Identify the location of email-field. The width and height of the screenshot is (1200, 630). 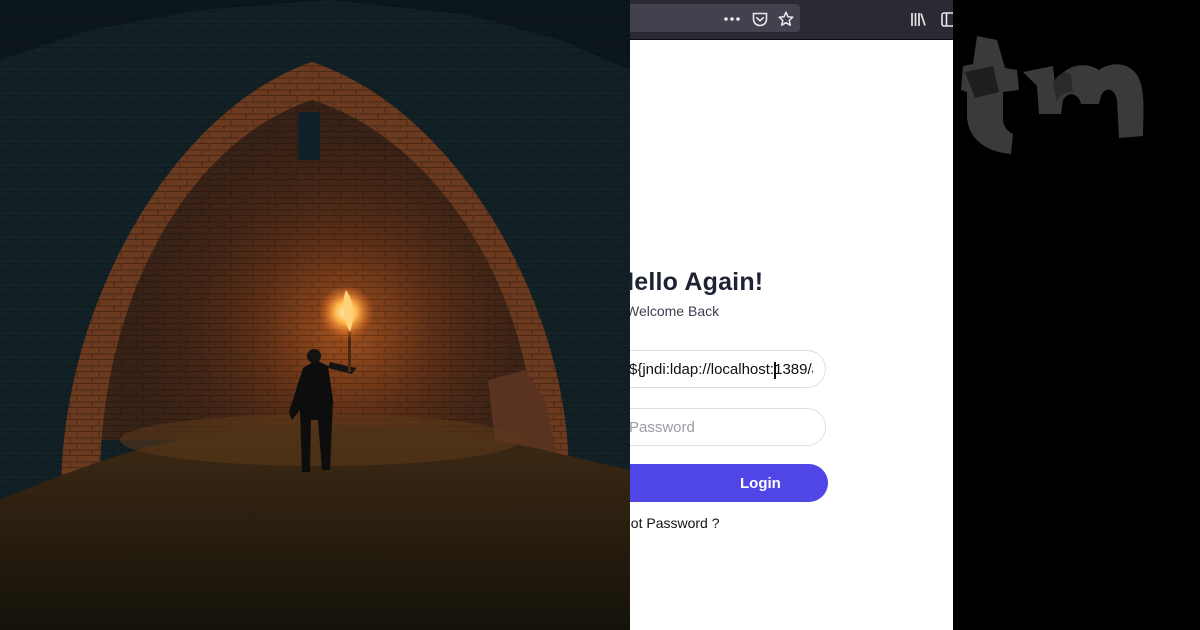
(728, 369).